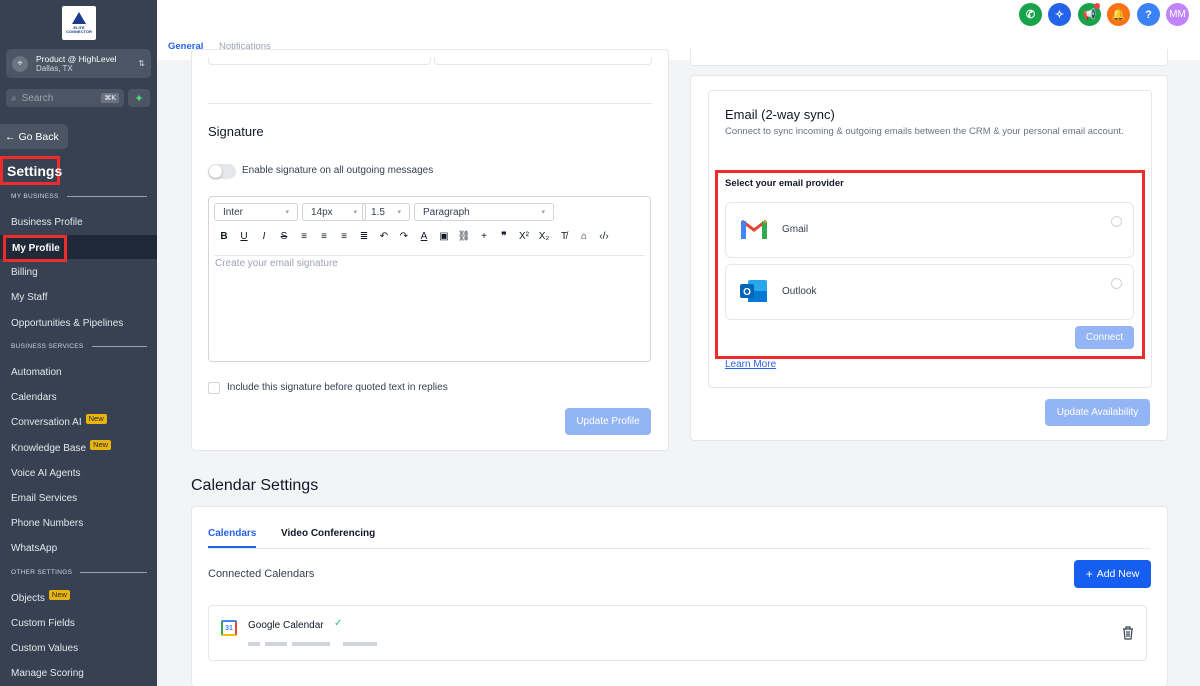 The height and width of the screenshot is (686, 1200). What do you see at coordinates (59, 421) in the screenshot?
I see `sidebar-item-conversation-ai: Conversation AI New` at bounding box center [59, 421].